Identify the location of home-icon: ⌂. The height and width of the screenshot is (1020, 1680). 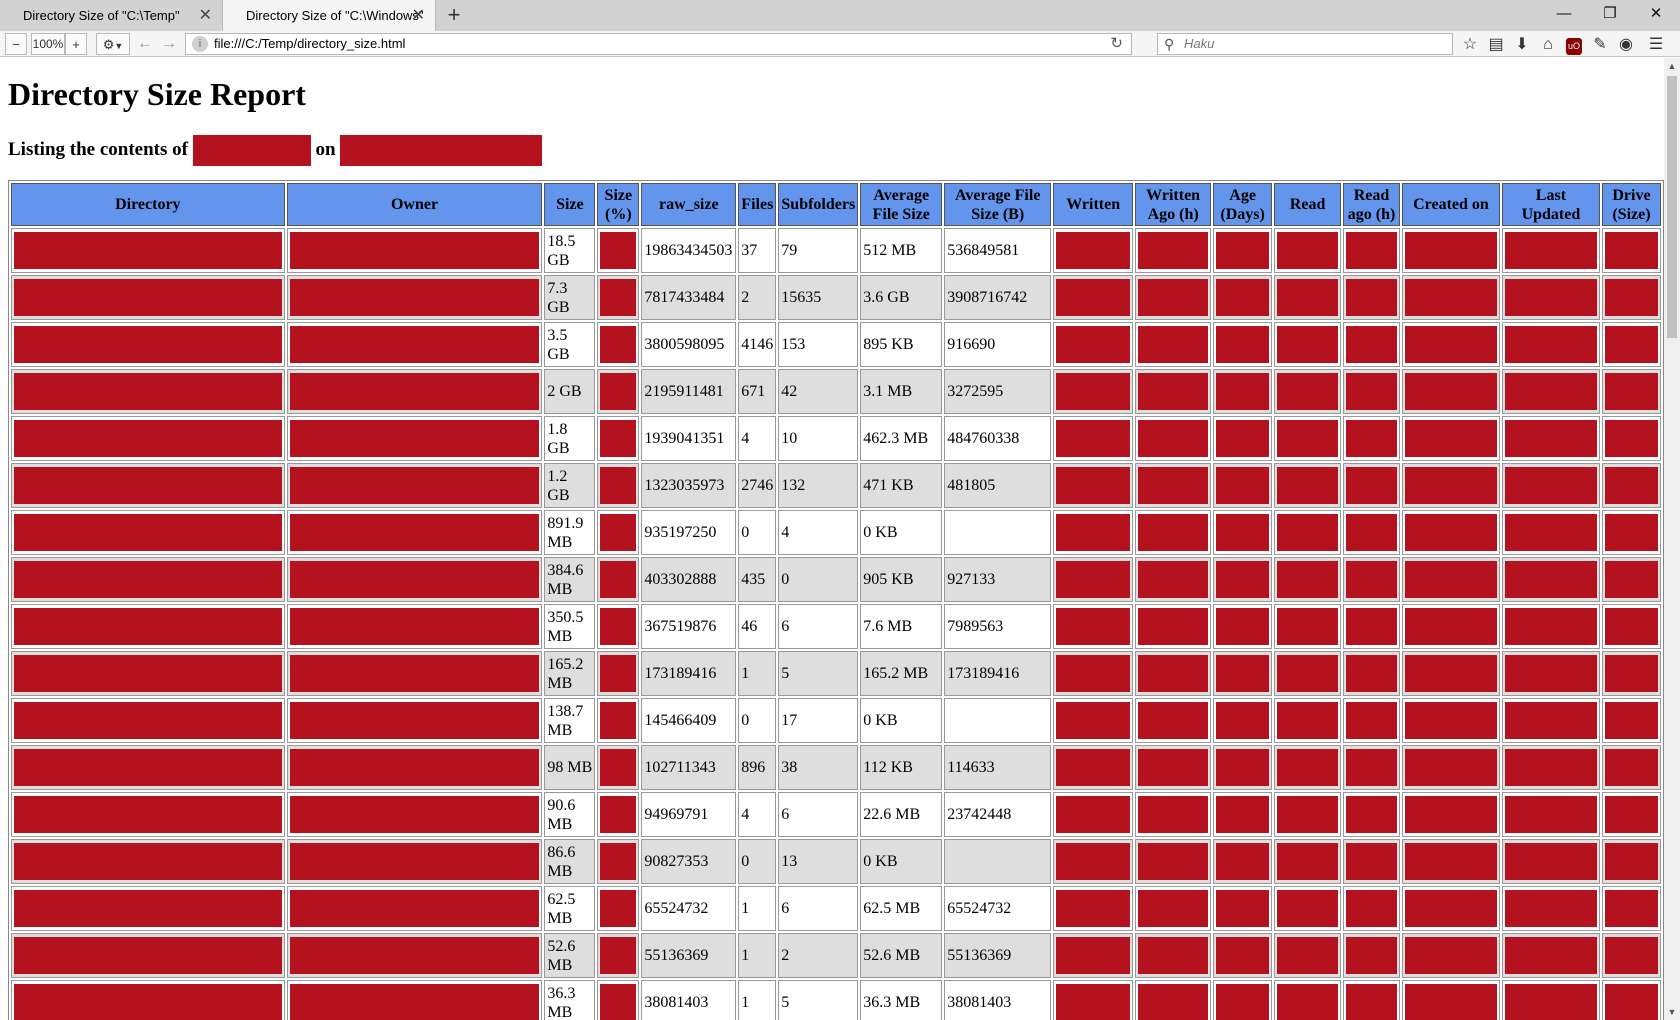
(1548, 45).